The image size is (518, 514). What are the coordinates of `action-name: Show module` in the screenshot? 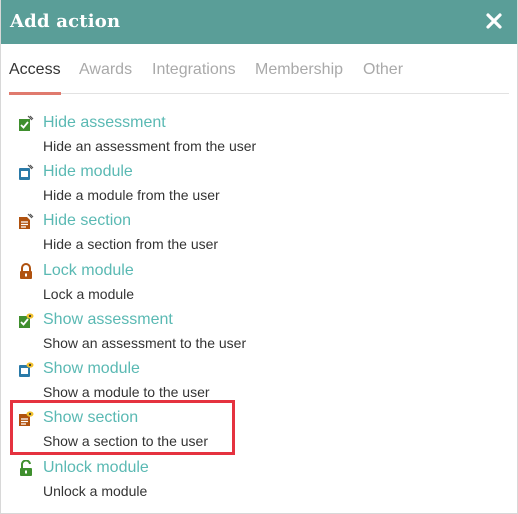 It's located at (91, 369).